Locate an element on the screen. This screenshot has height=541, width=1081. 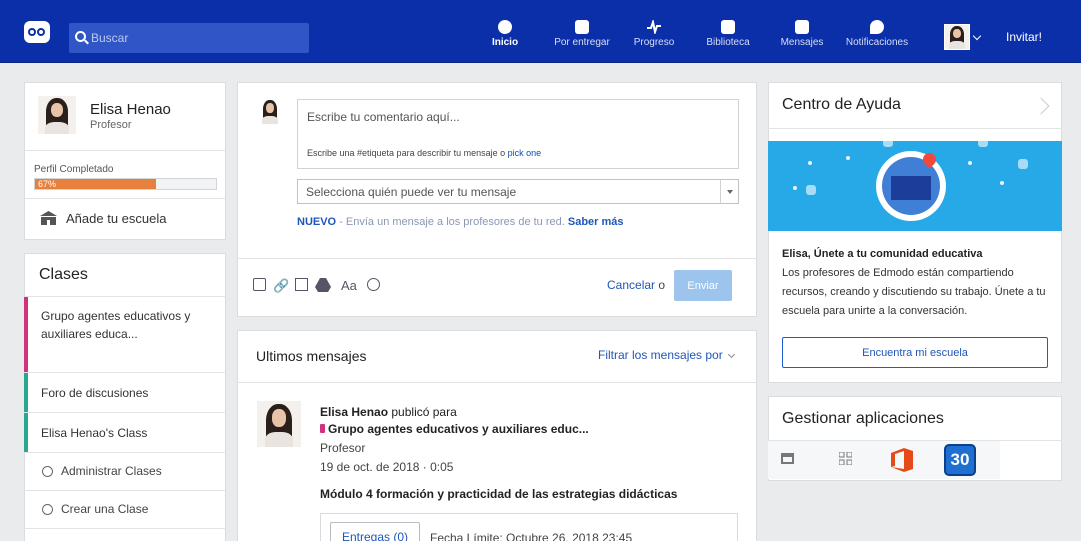
find-my-school-button: Encuentra mi escuela is located at coordinates (915, 352).